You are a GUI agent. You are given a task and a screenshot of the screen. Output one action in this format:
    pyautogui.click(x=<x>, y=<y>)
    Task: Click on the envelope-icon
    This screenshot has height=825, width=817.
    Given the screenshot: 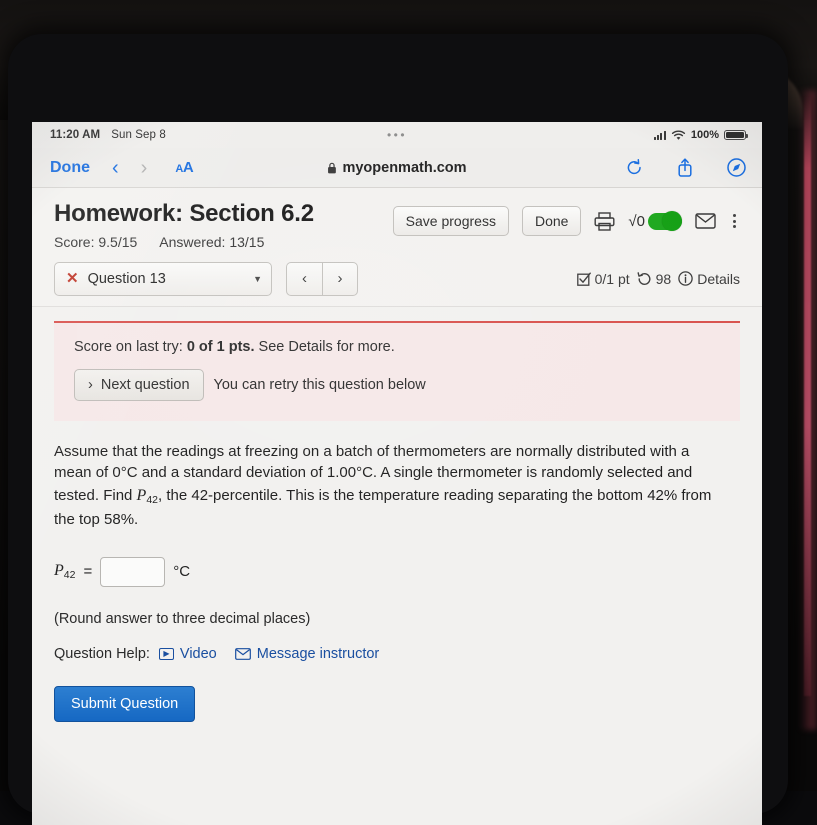 What is the action you would take?
    pyautogui.click(x=242, y=653)
    